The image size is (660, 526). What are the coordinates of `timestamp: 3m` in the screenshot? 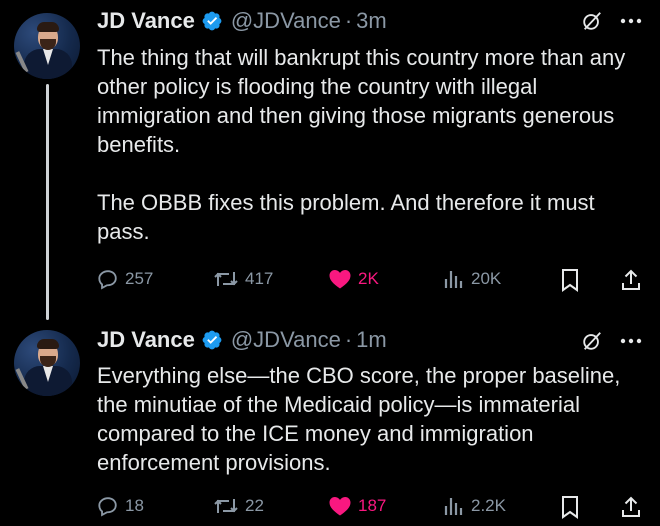 It's located at (371, 21).